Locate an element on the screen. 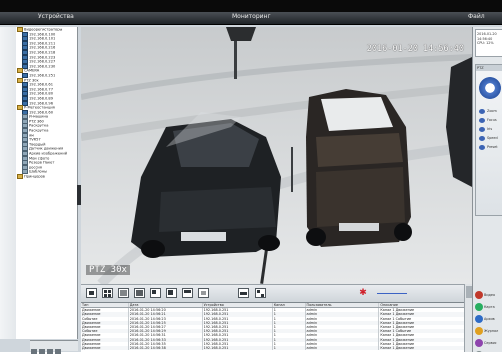 This screenshot has height=360, width=502. layout-1x1-icon is located at coordinates (91, 293).